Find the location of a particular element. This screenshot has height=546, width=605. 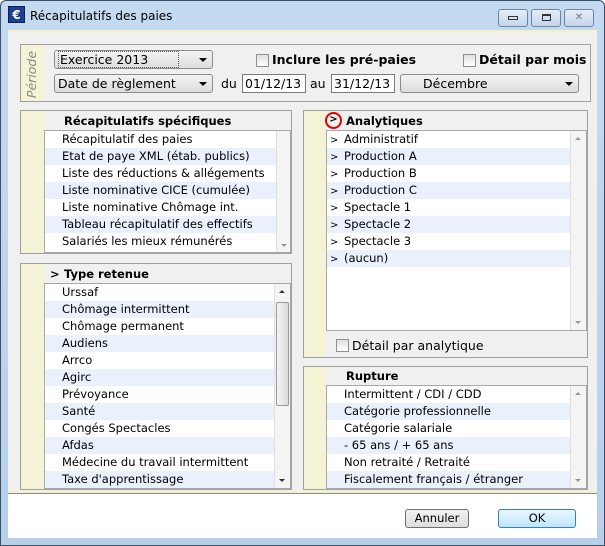

list-item: > Production A is located at coordinates (456, 156).